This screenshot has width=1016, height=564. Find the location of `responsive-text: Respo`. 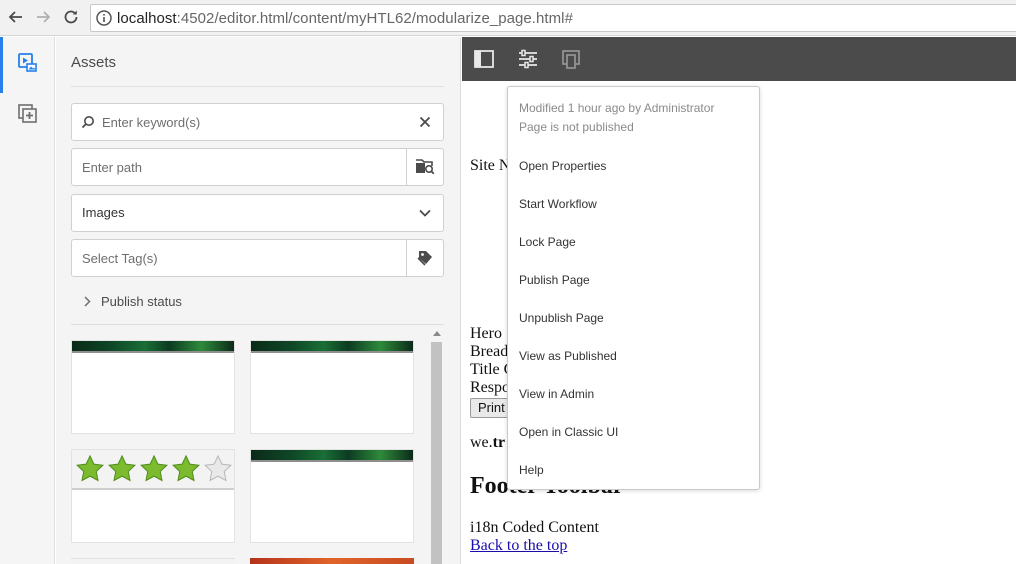

responsive-text: Respo is located at coordinates (490, 387).